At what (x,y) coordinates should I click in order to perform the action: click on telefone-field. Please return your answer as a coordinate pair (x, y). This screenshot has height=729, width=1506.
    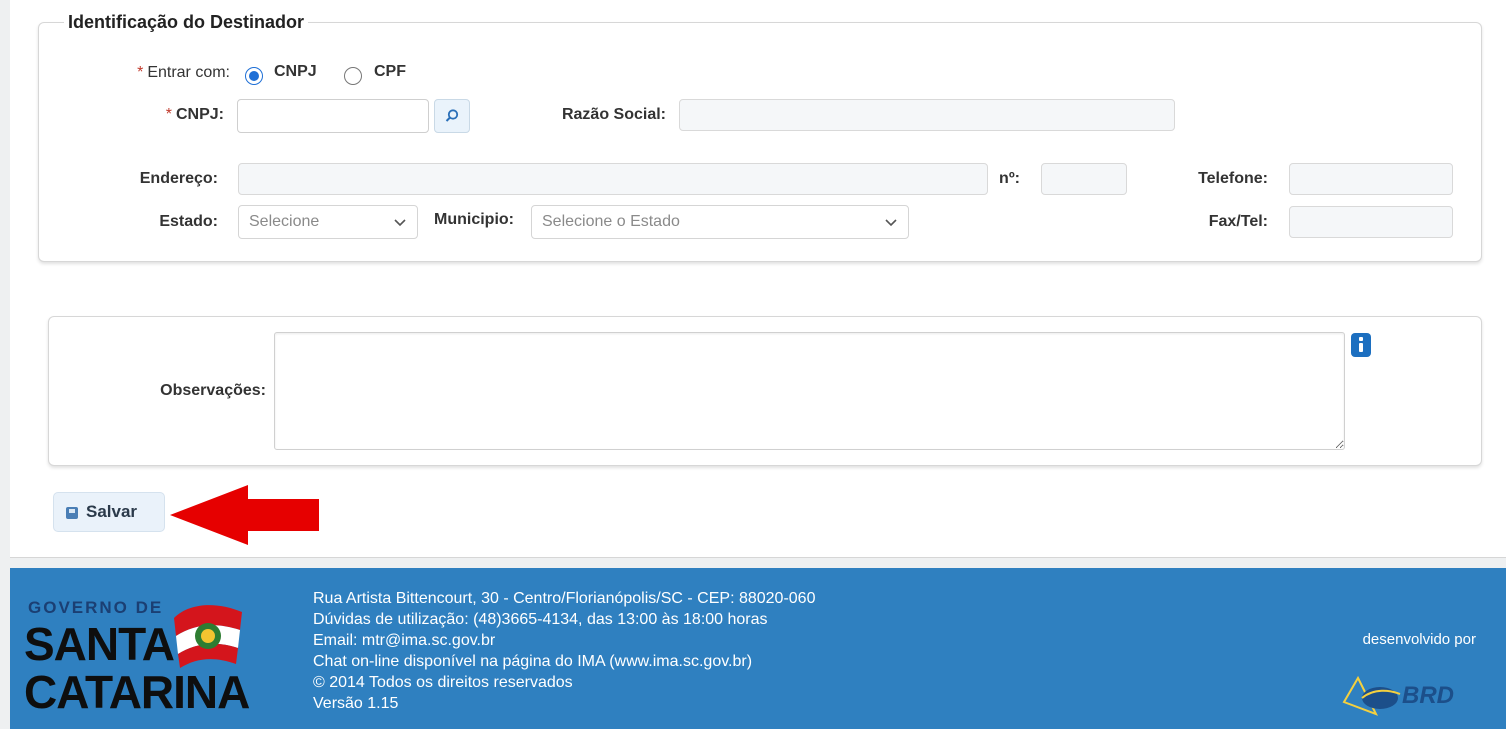
    Looking at the image, I should click on (1371, 179).